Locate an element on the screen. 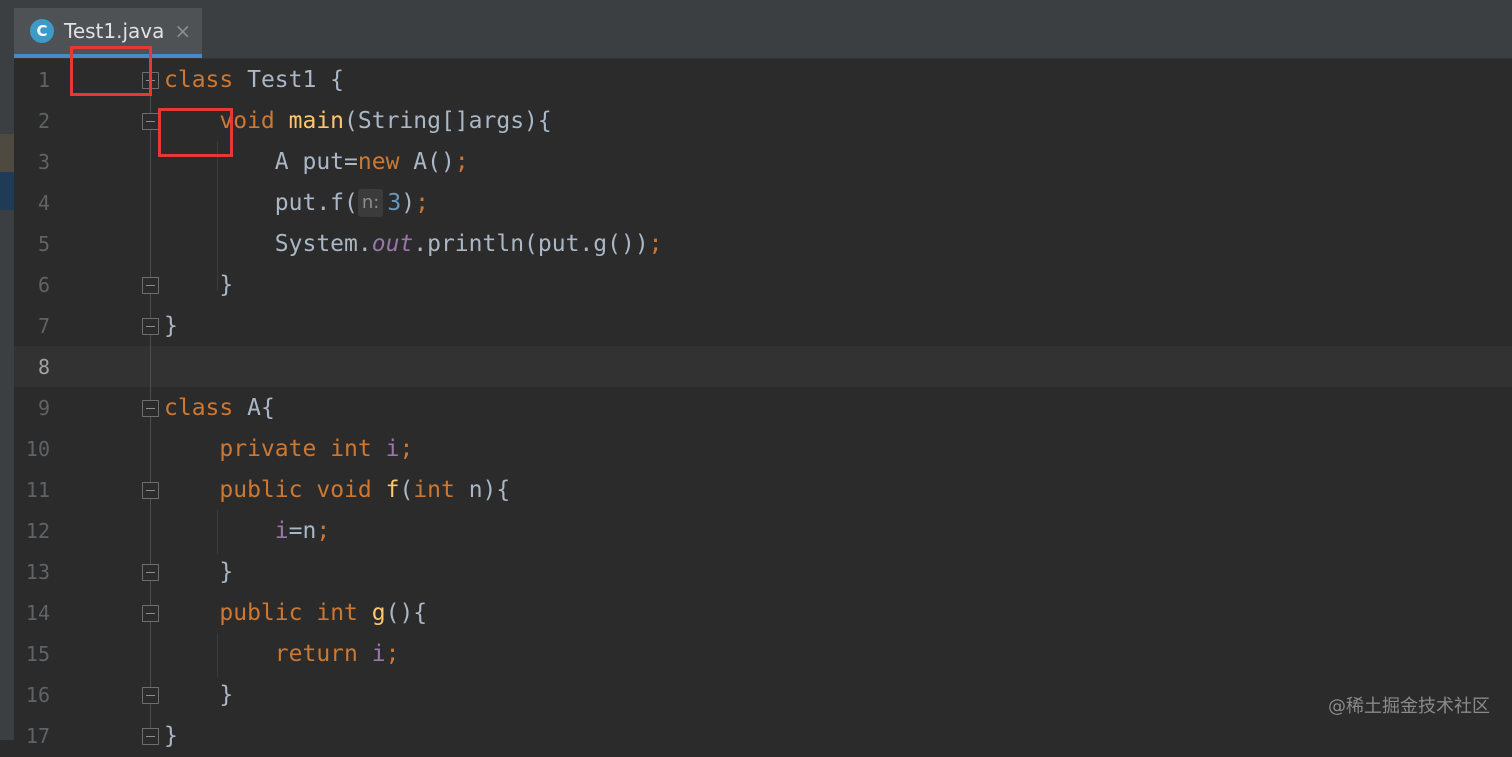  code-line: 17 } is located at coordinates (763, 736).